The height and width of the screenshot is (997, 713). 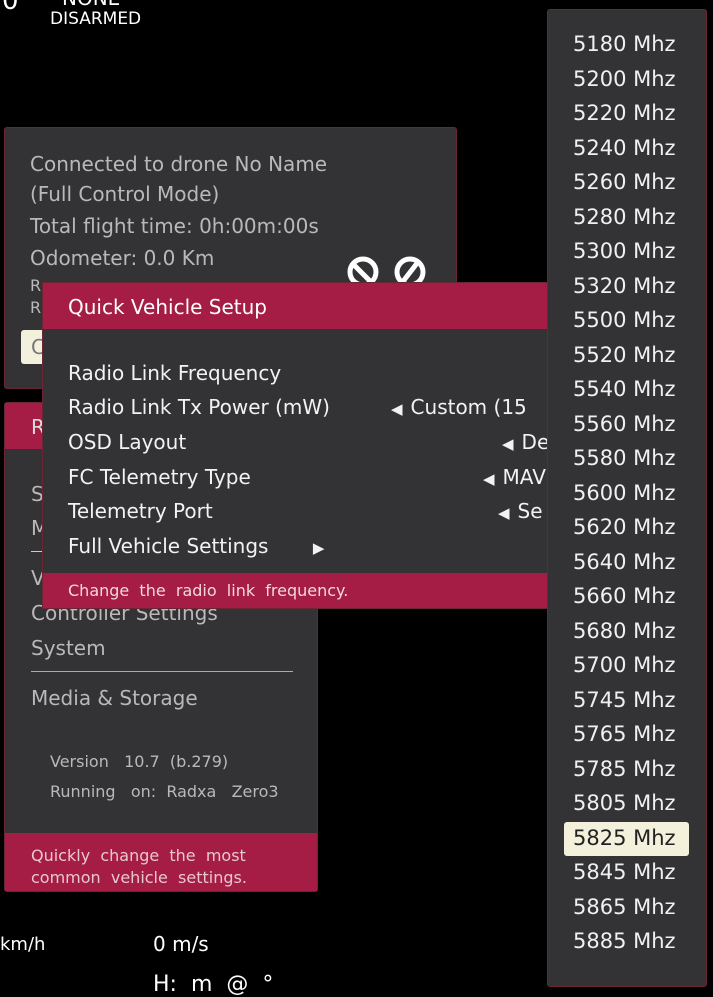 What do you see at coordinates (624, 596) in the screenshot?
I see `frequency-option: 5660 Mhz` at bounding box center [624, 596].